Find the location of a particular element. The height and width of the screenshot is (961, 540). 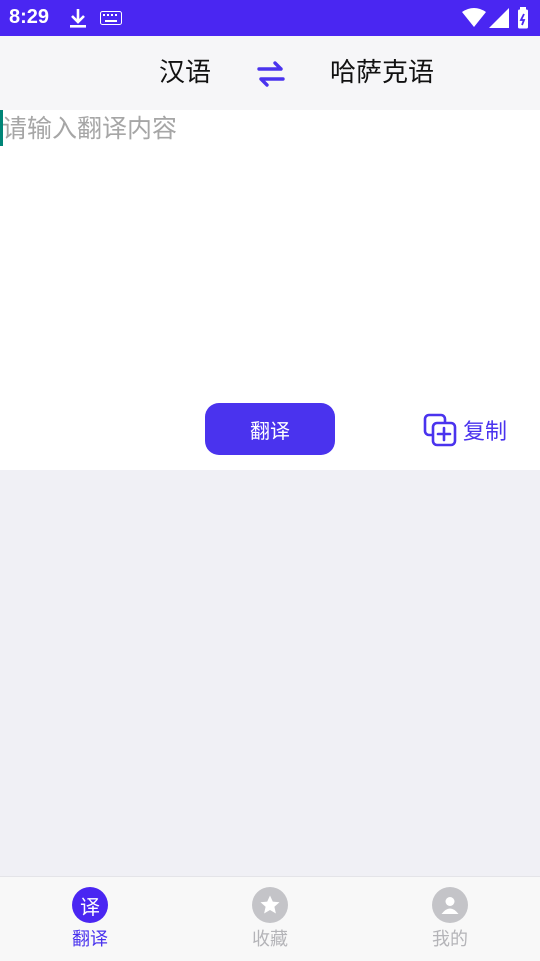

copy-icon is located at coordinates (440, 430).